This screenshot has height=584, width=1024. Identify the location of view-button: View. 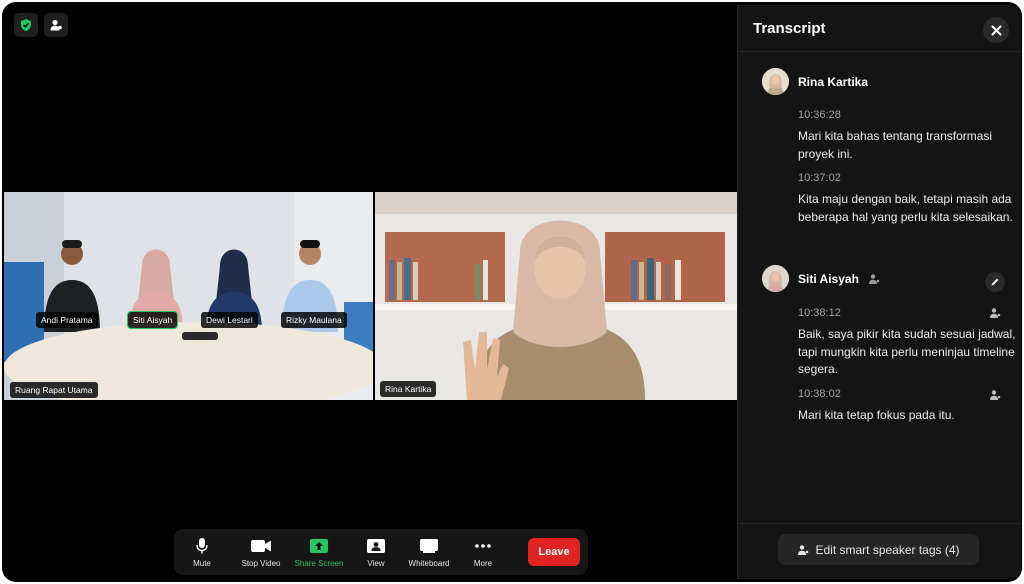
(376, 552).